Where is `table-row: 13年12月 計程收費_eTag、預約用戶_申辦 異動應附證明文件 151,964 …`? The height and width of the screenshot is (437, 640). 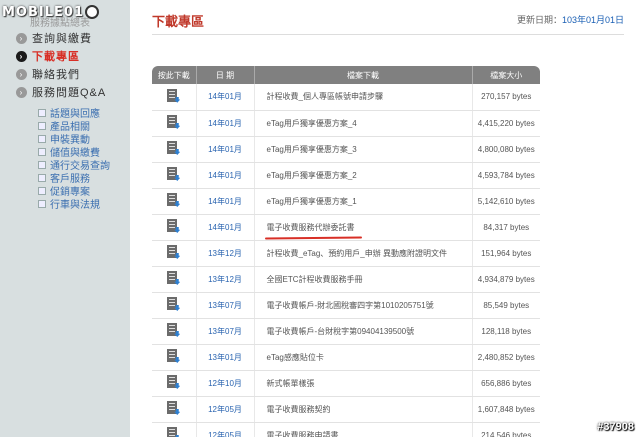 table-row: 13年12月 計程收費_eTag、預約用戶_申辦 異動應附證明文件 151,964 … is located at coordinates (346, 253).